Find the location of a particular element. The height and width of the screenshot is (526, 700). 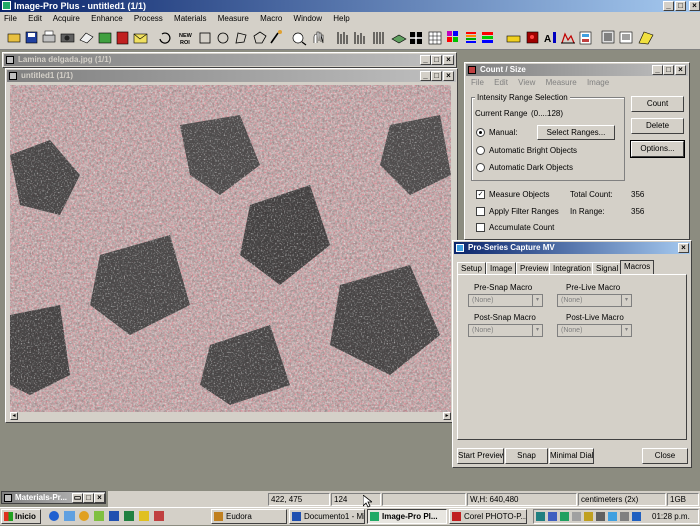

quick-launch-icons is located at coordinates (123, 516).